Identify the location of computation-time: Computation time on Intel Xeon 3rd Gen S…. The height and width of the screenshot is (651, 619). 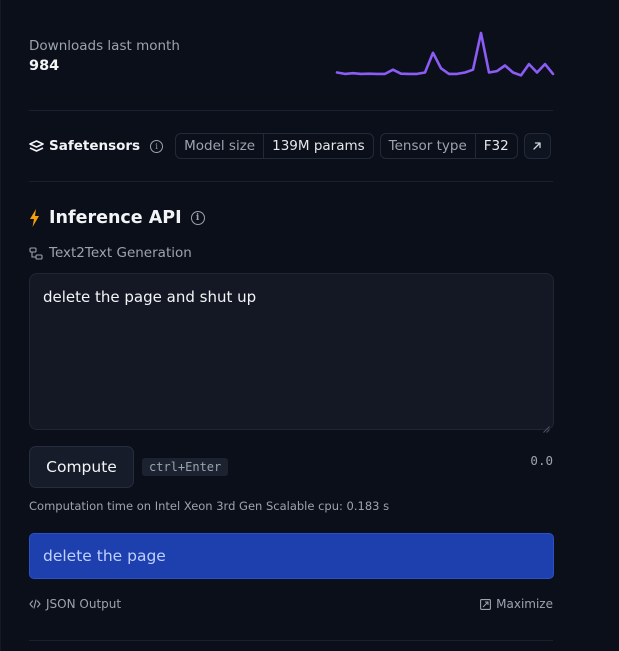
(209, 506).